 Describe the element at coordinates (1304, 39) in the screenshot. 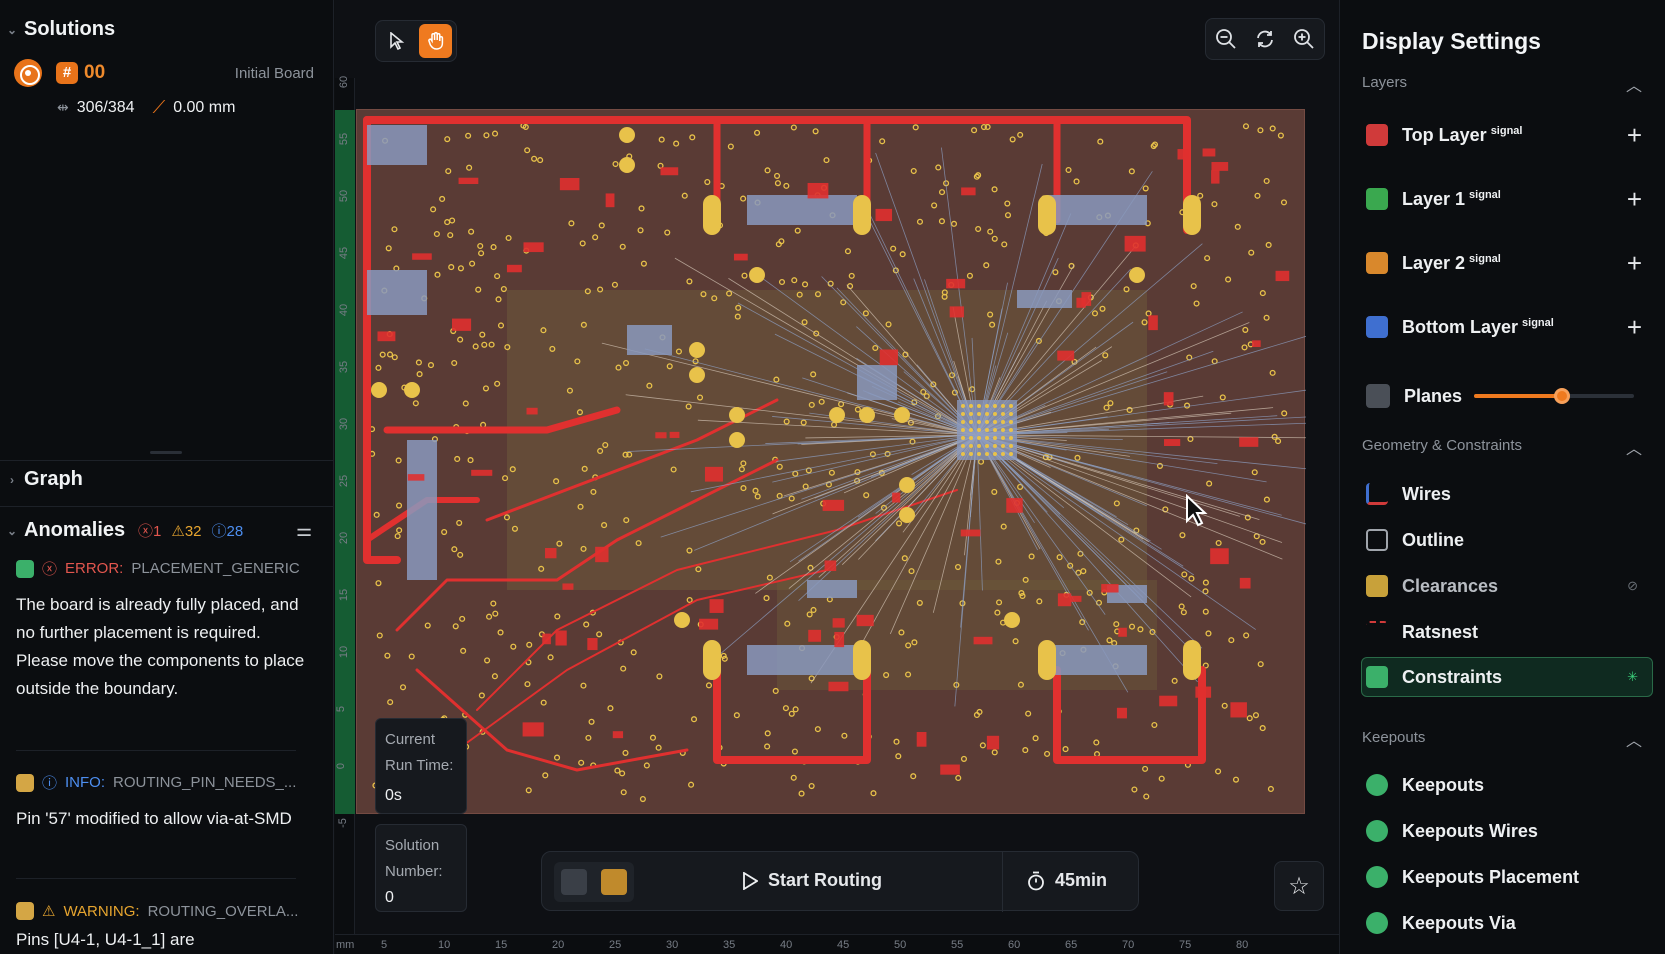

I see `zoom-in-button` at that location.